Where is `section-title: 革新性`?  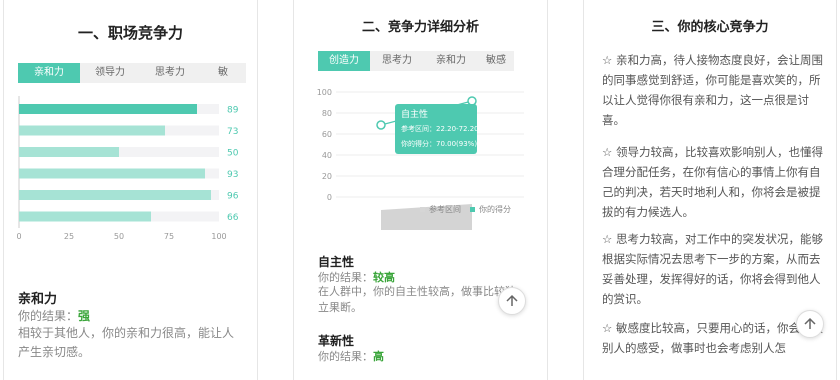
section-title: 革新性 is located at coordinates (336, 341).